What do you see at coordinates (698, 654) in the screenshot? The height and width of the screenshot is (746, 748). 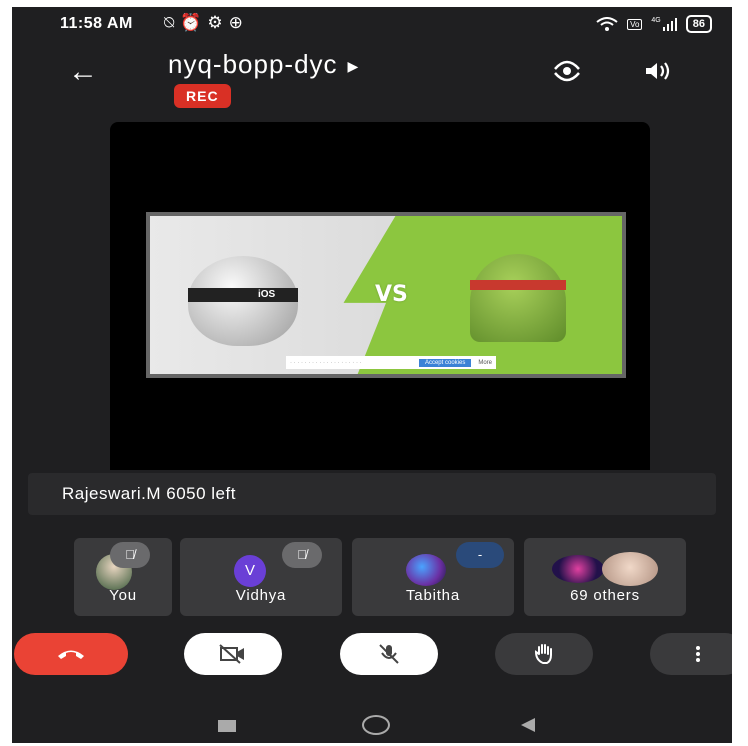 I see `more-vert-icon` at bounding box center [698, 654].